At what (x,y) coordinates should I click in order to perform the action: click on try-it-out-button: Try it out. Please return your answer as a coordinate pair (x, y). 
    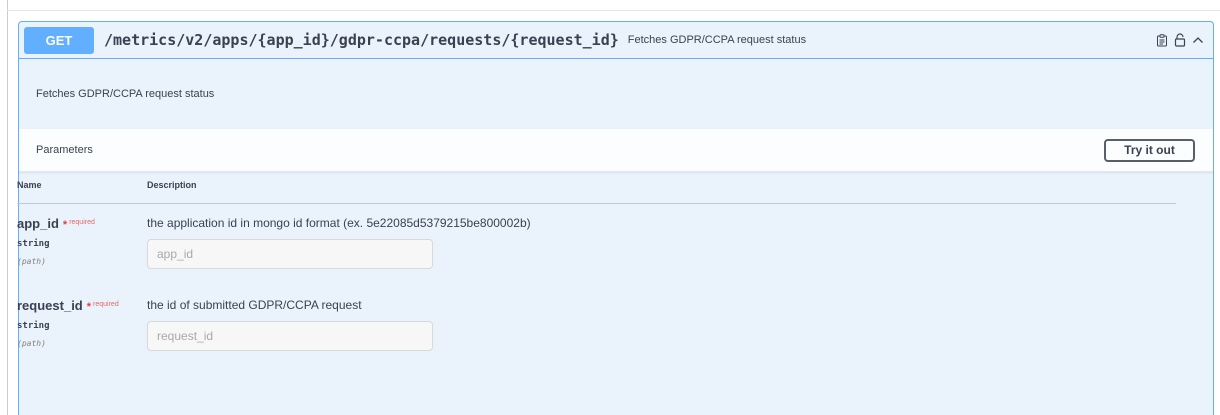
    Looking at the image, I should click on (1149, 150).